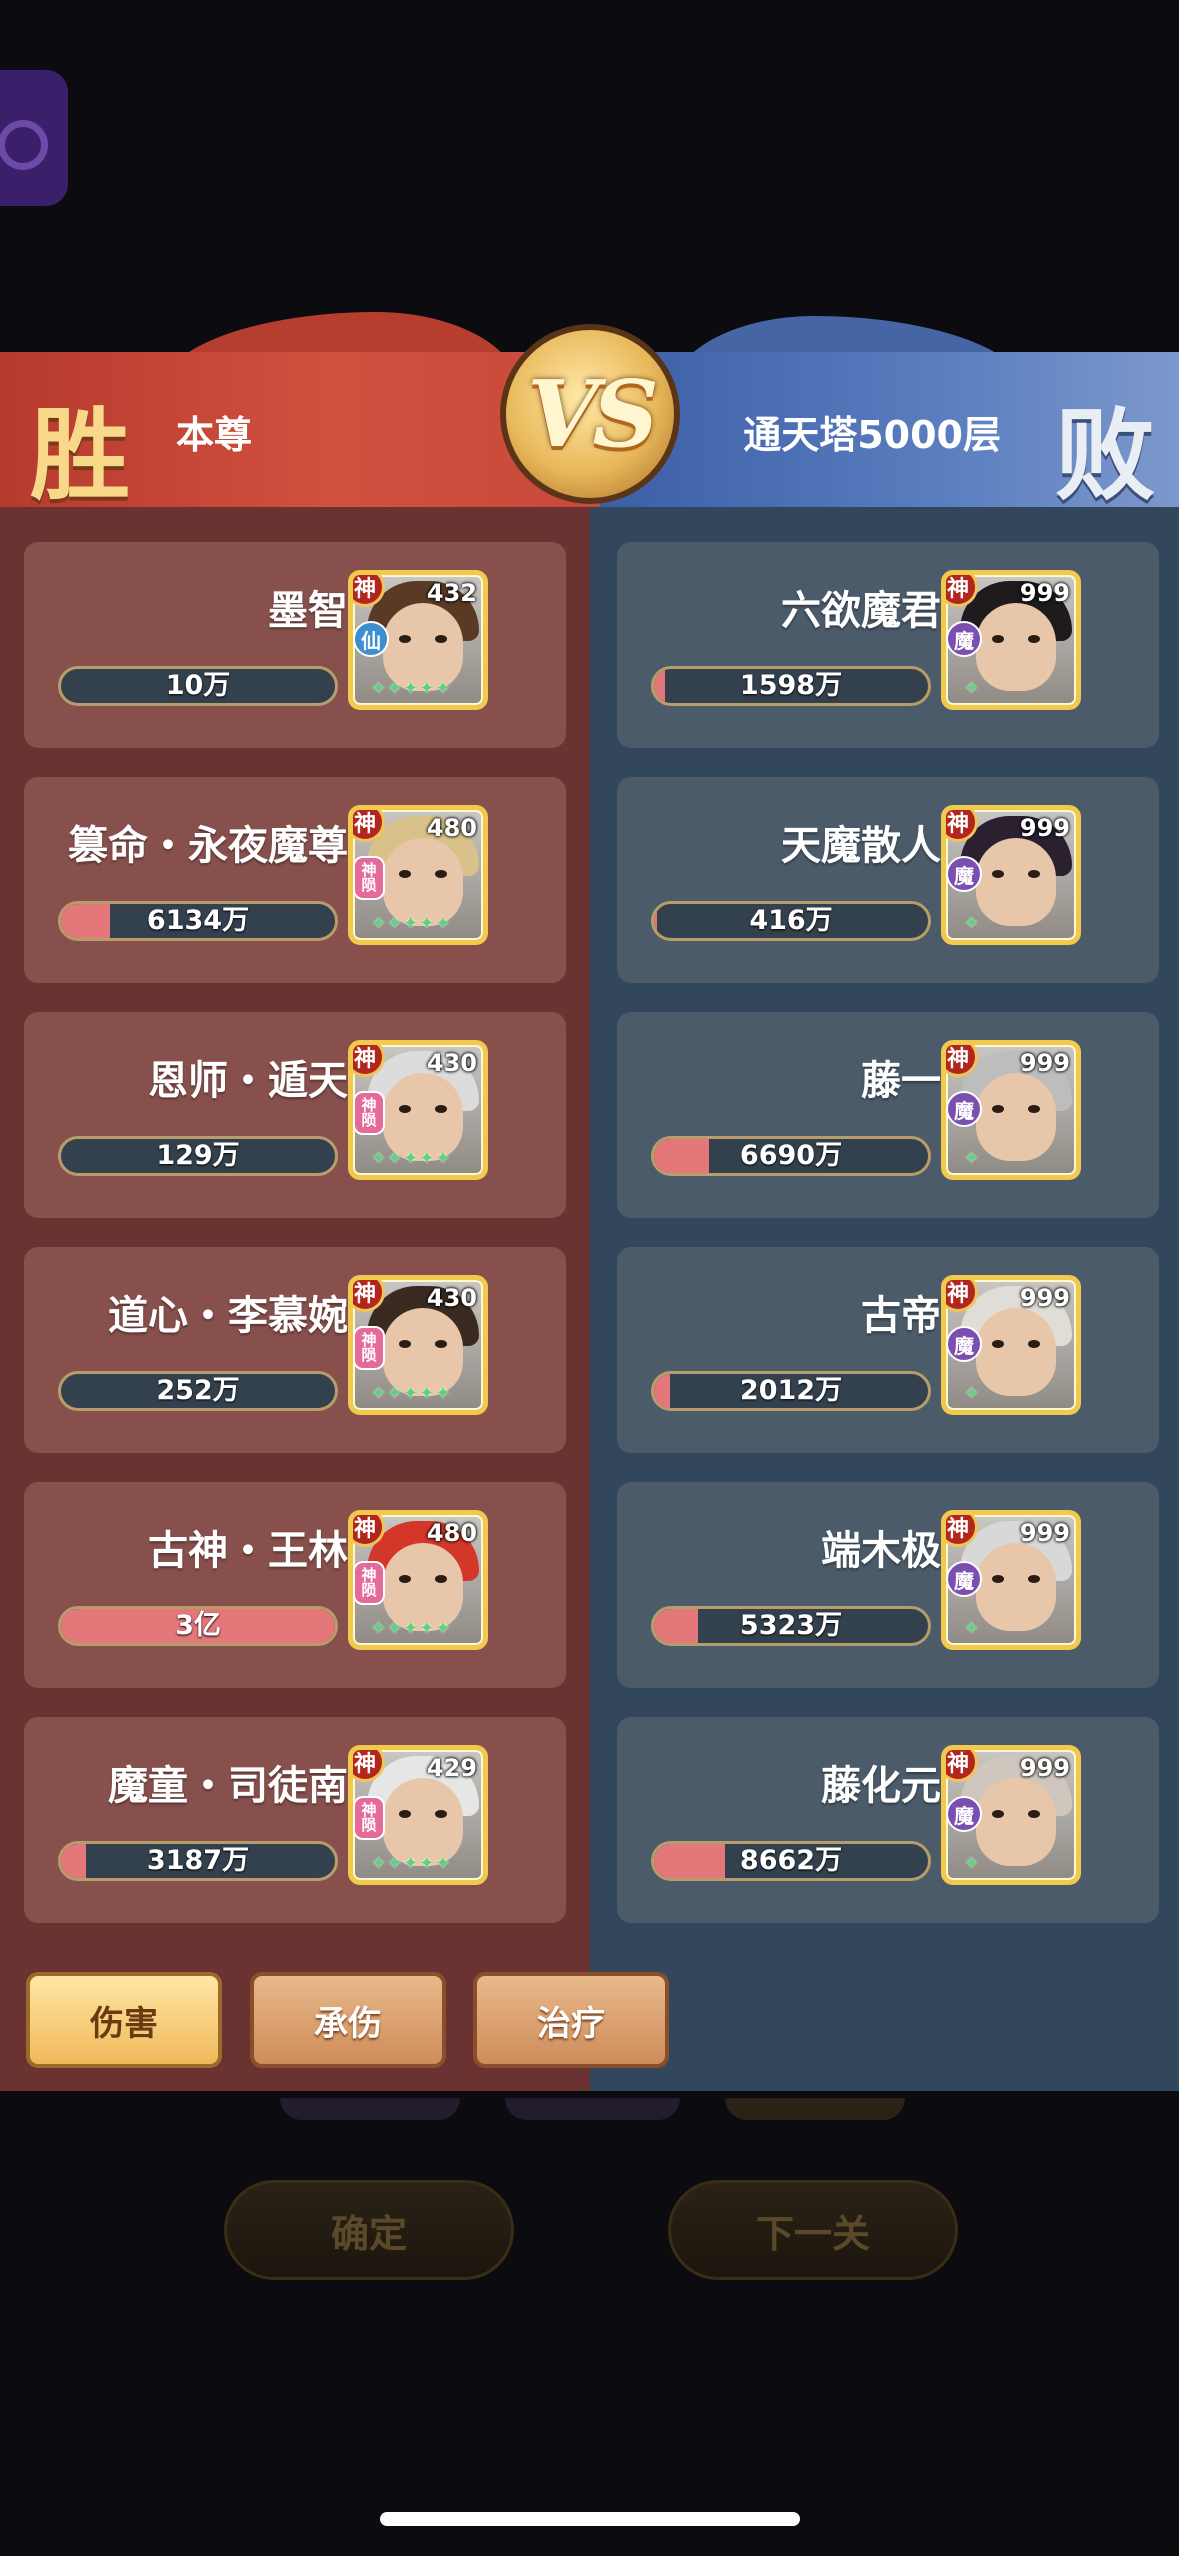 This screenshot has width=1179, height=2556. What do you see at coordinates (888, 1820) in the screenshot?
I see `right-hero-card: 藤化元 8662万 ✦ 999 神魔` at bounding box center [888, 1820].